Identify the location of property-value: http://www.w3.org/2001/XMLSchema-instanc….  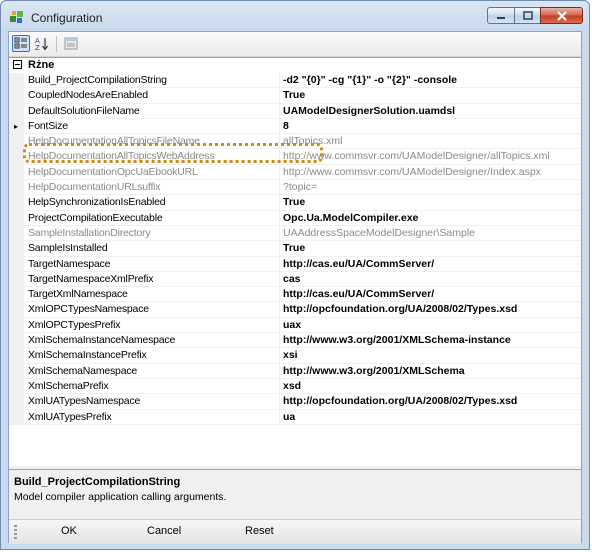
(430, 340).